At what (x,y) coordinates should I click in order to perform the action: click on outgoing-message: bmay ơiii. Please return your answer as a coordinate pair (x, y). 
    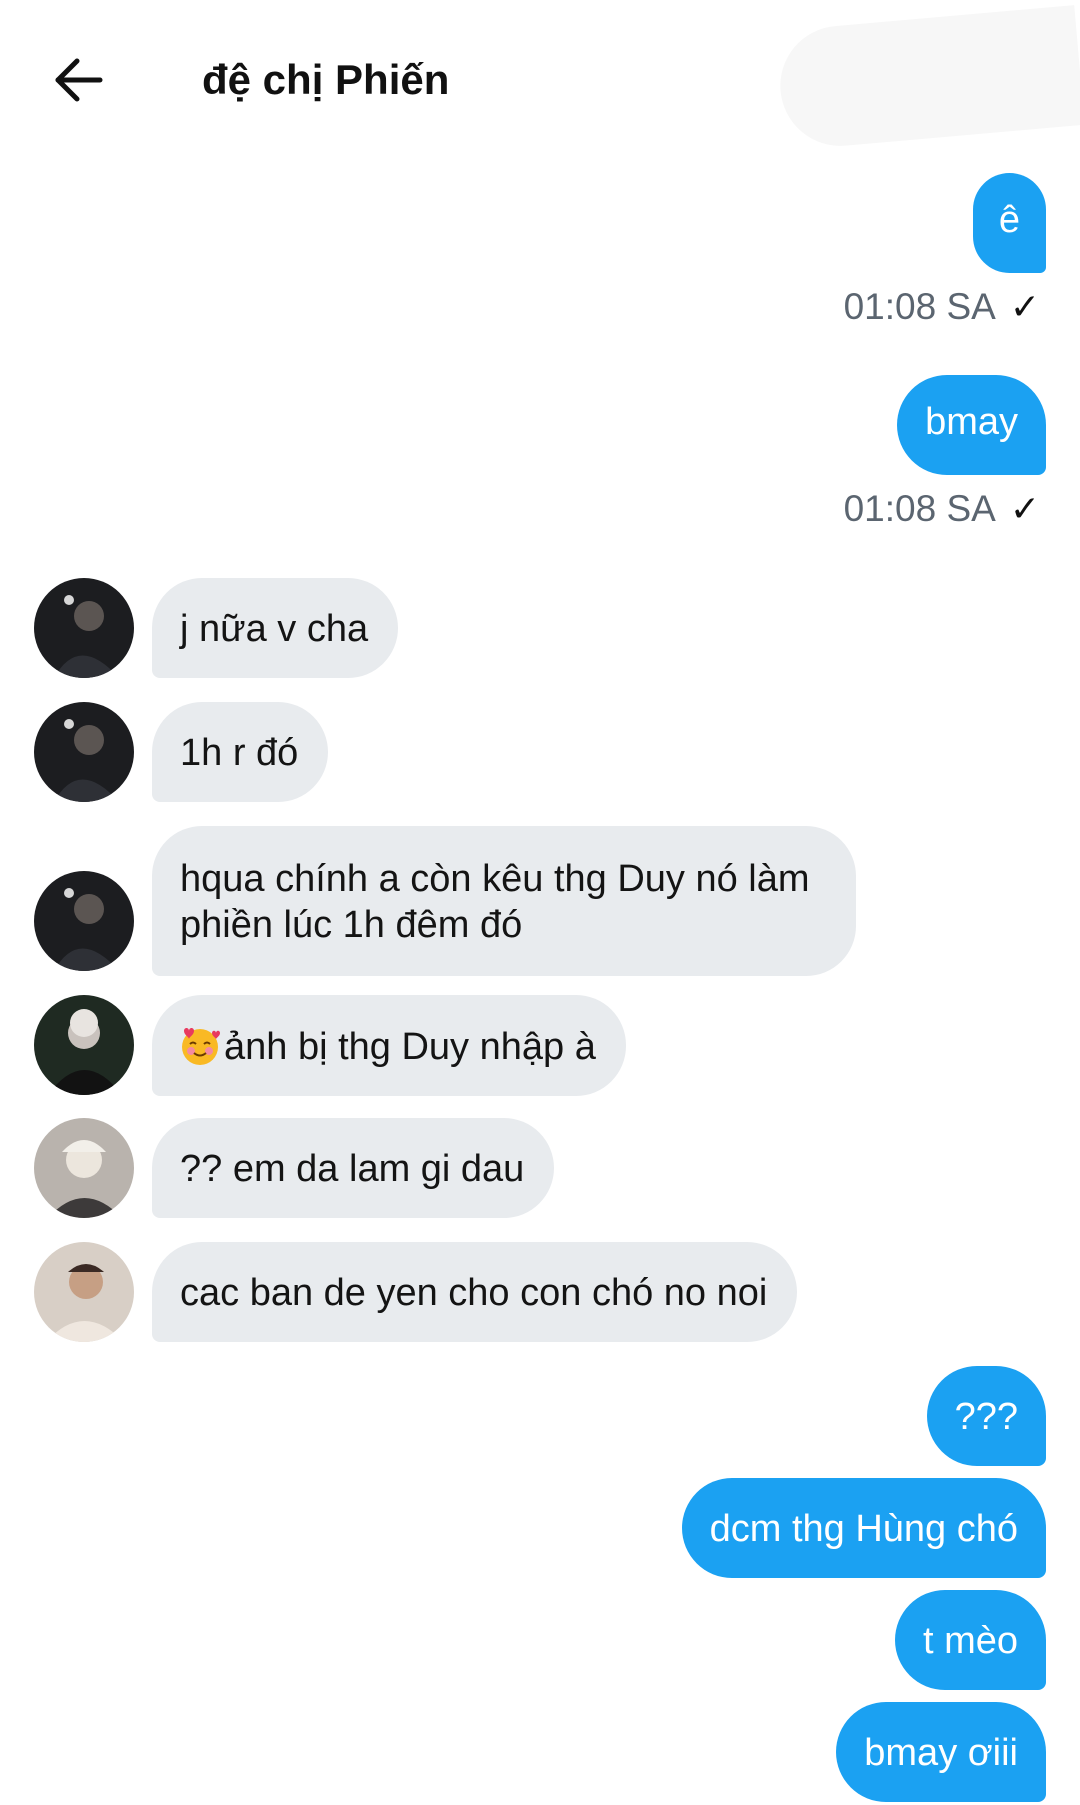
    Looking at the image, I should click on (941, 1752).